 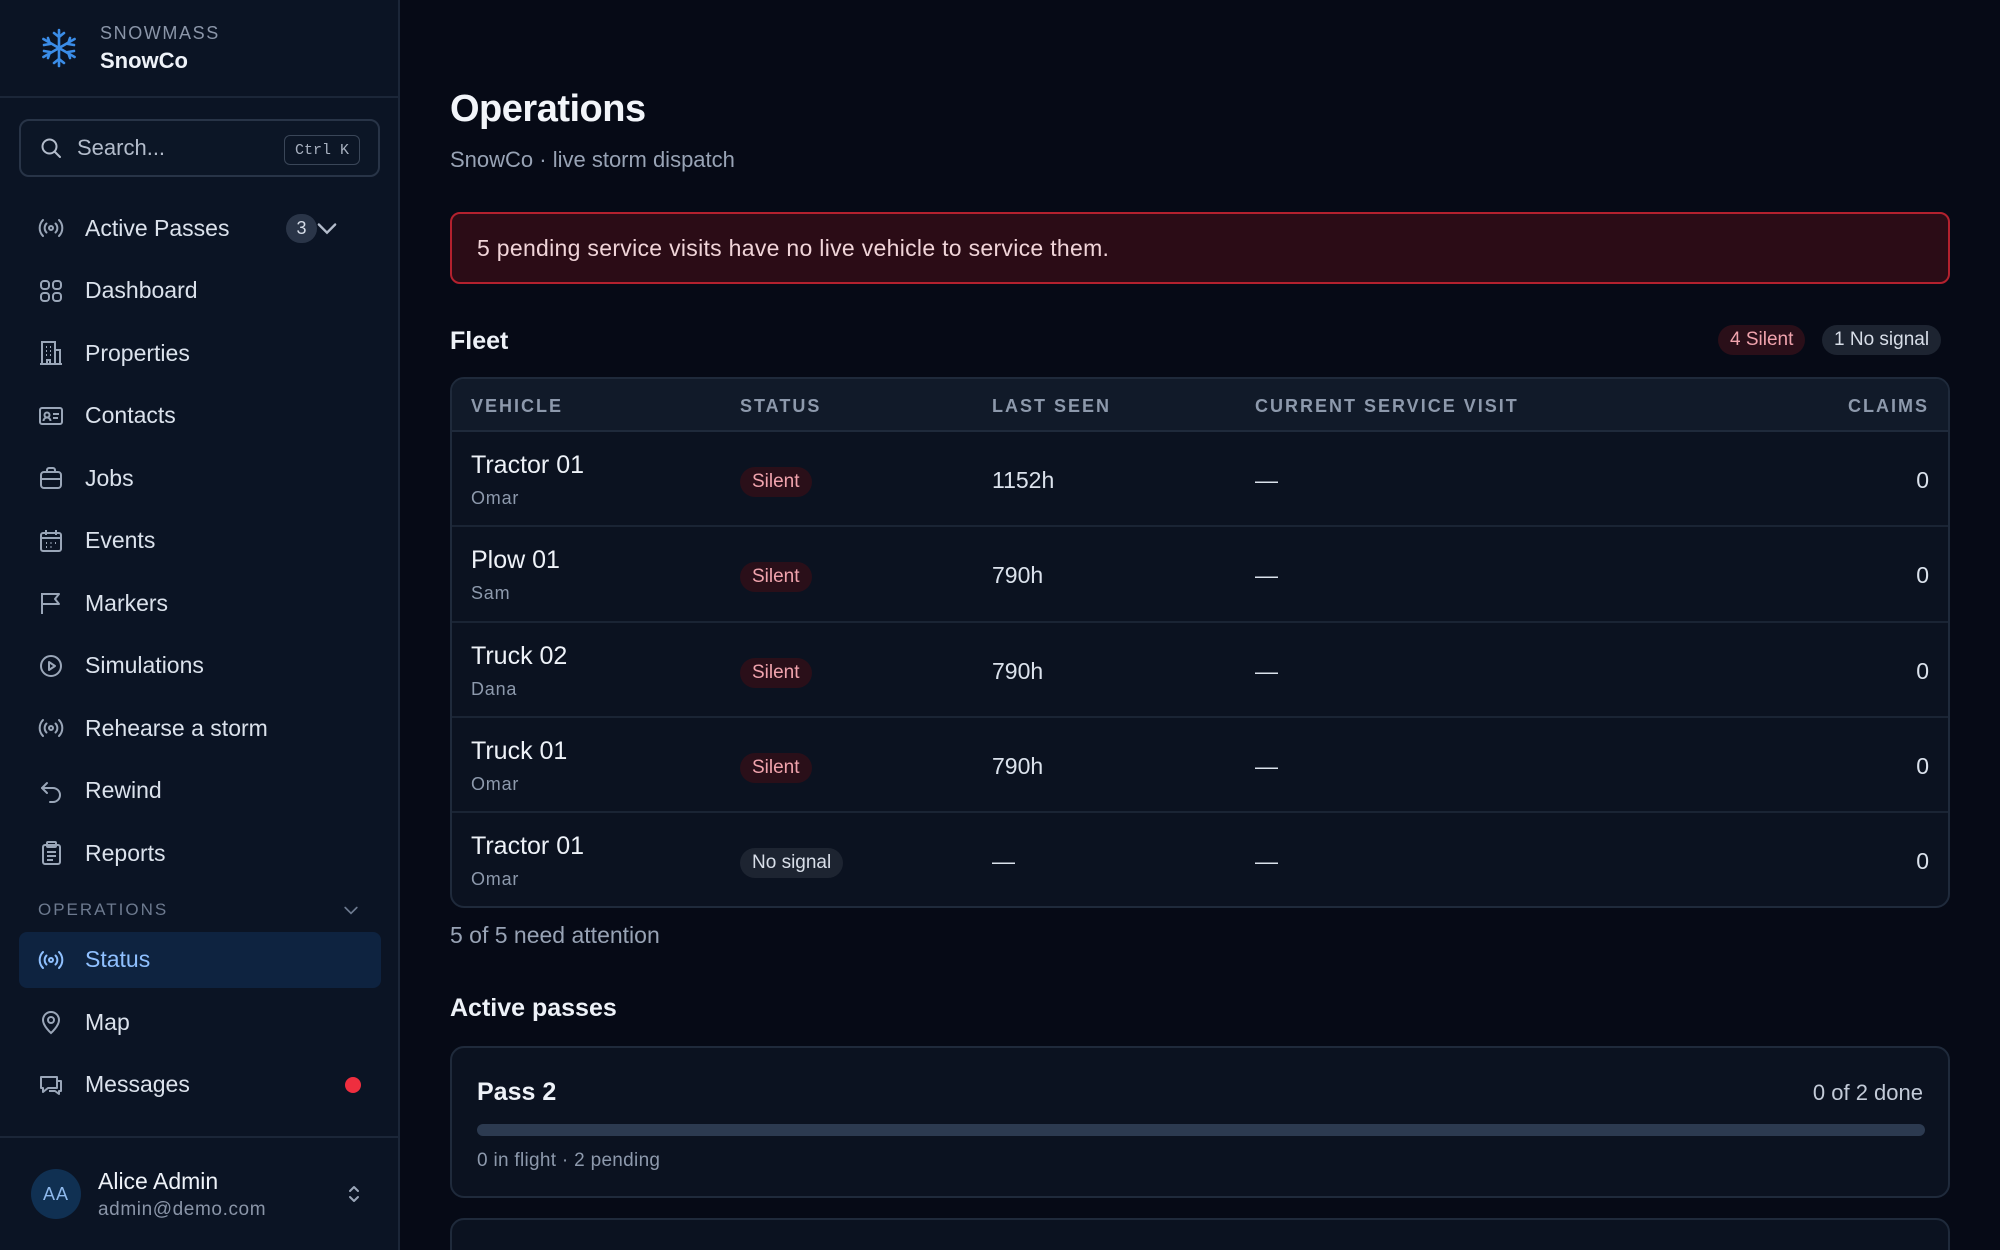 I want to click on no-signal-count-badge: 1 No signal, so click(x=1882, y=340).